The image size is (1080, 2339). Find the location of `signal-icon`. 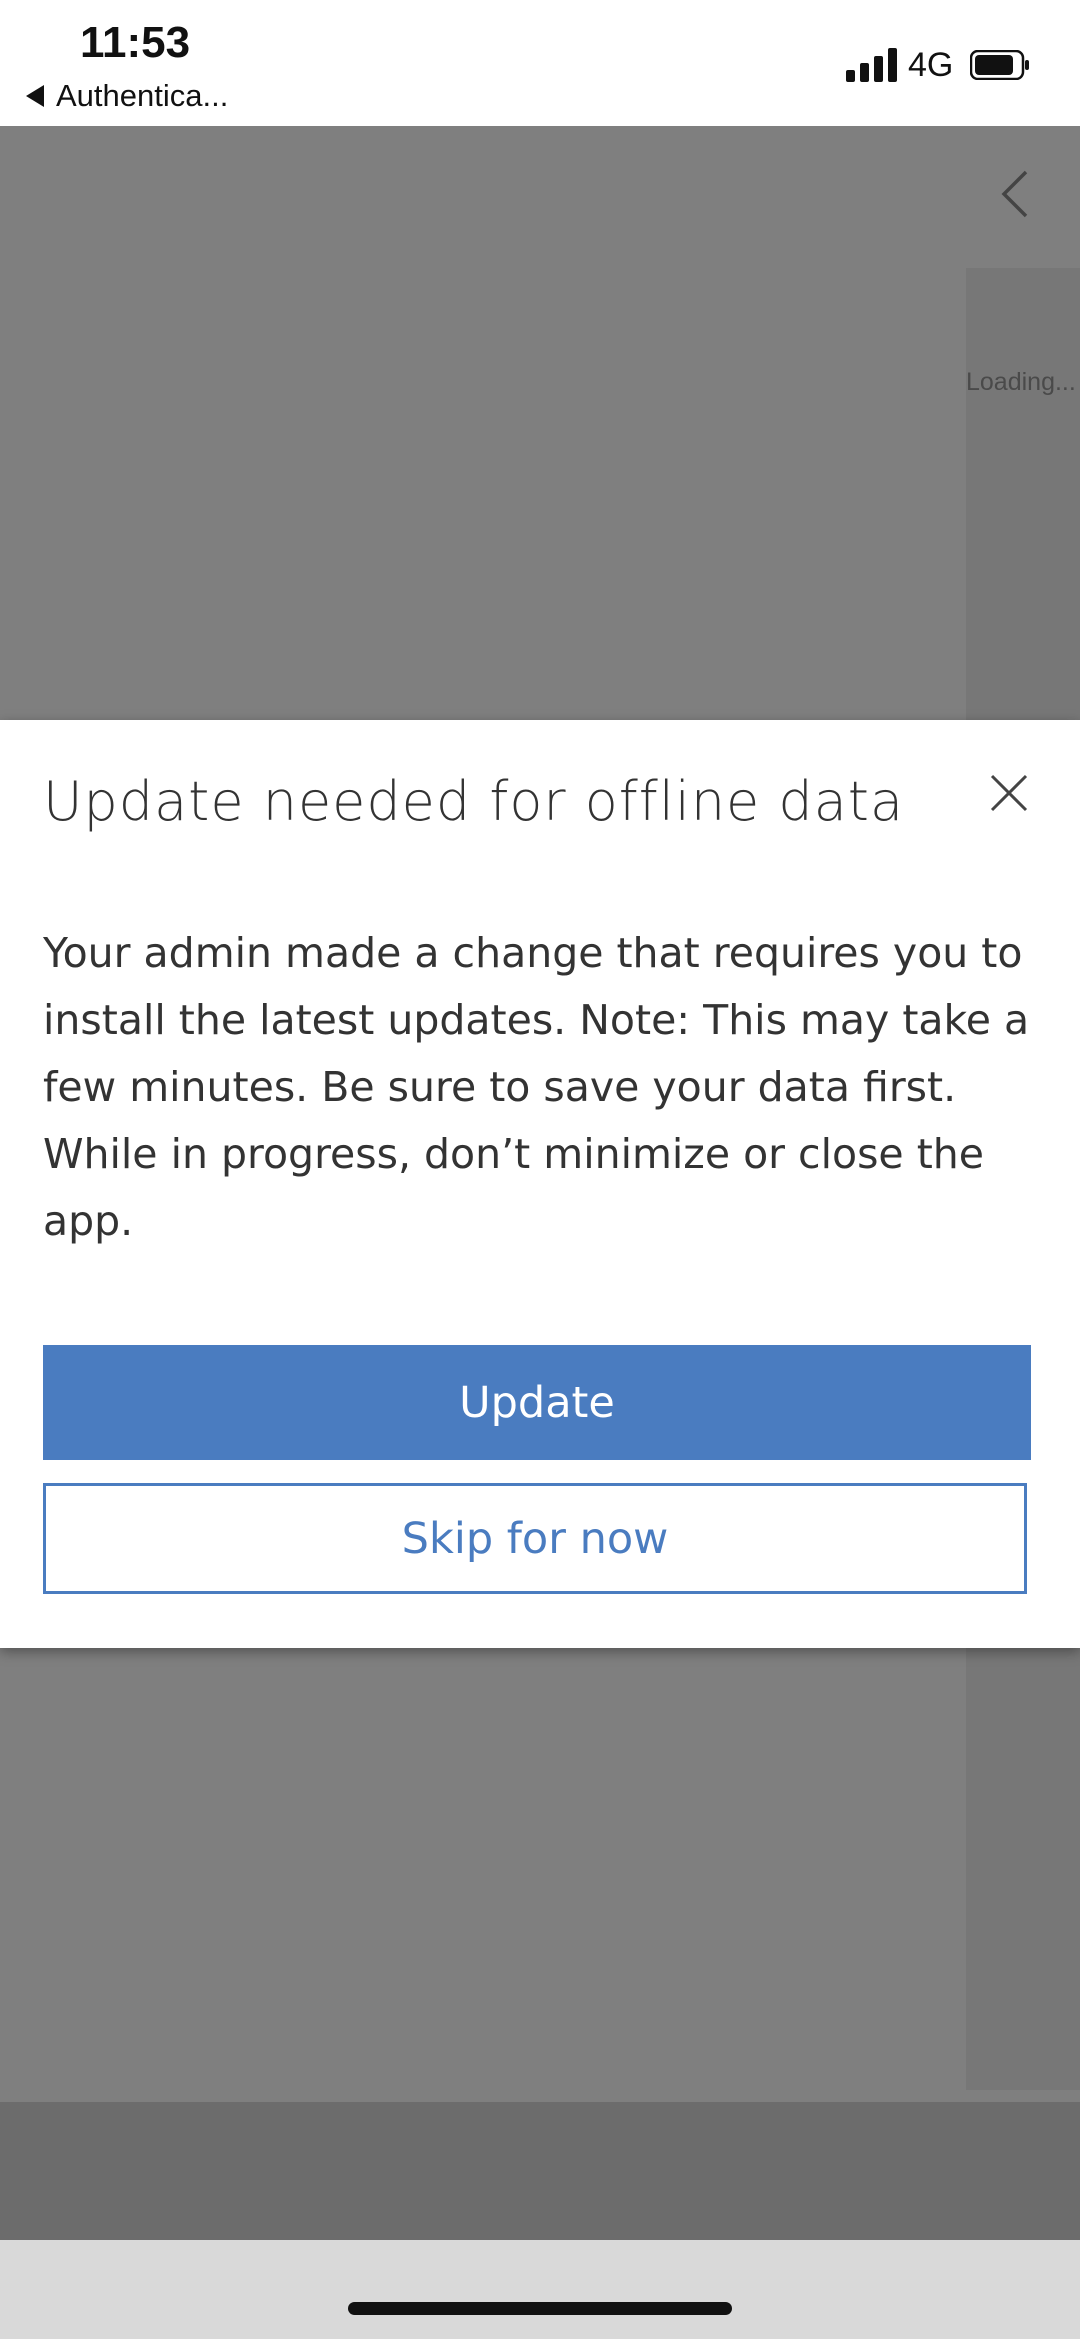

signal-icon is located at coordinates (871, 65).